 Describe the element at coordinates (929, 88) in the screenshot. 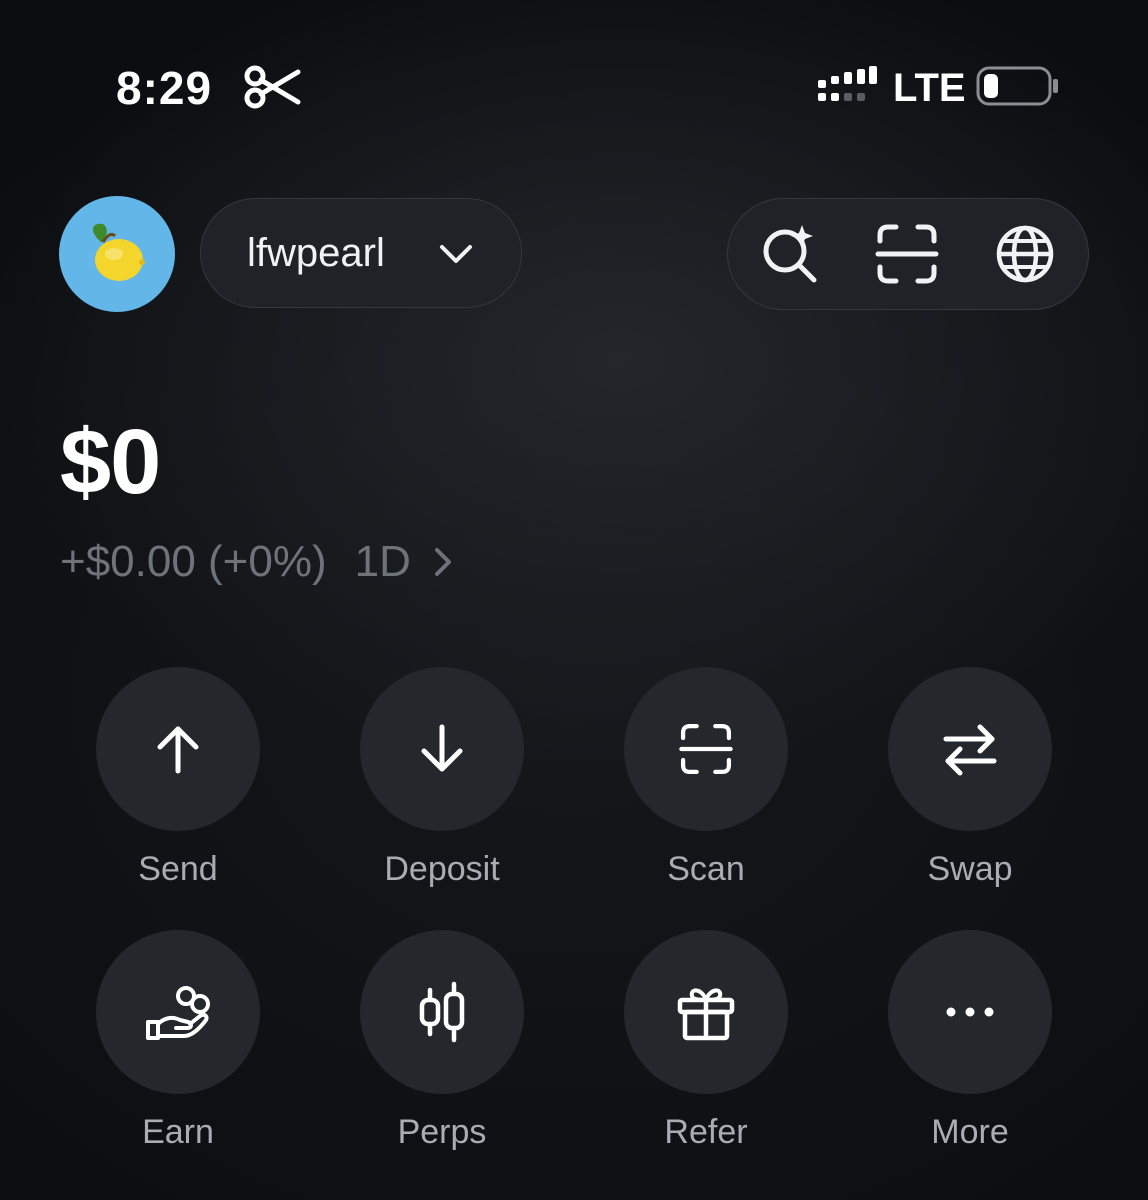

I see `network-type: LTE` at that location.